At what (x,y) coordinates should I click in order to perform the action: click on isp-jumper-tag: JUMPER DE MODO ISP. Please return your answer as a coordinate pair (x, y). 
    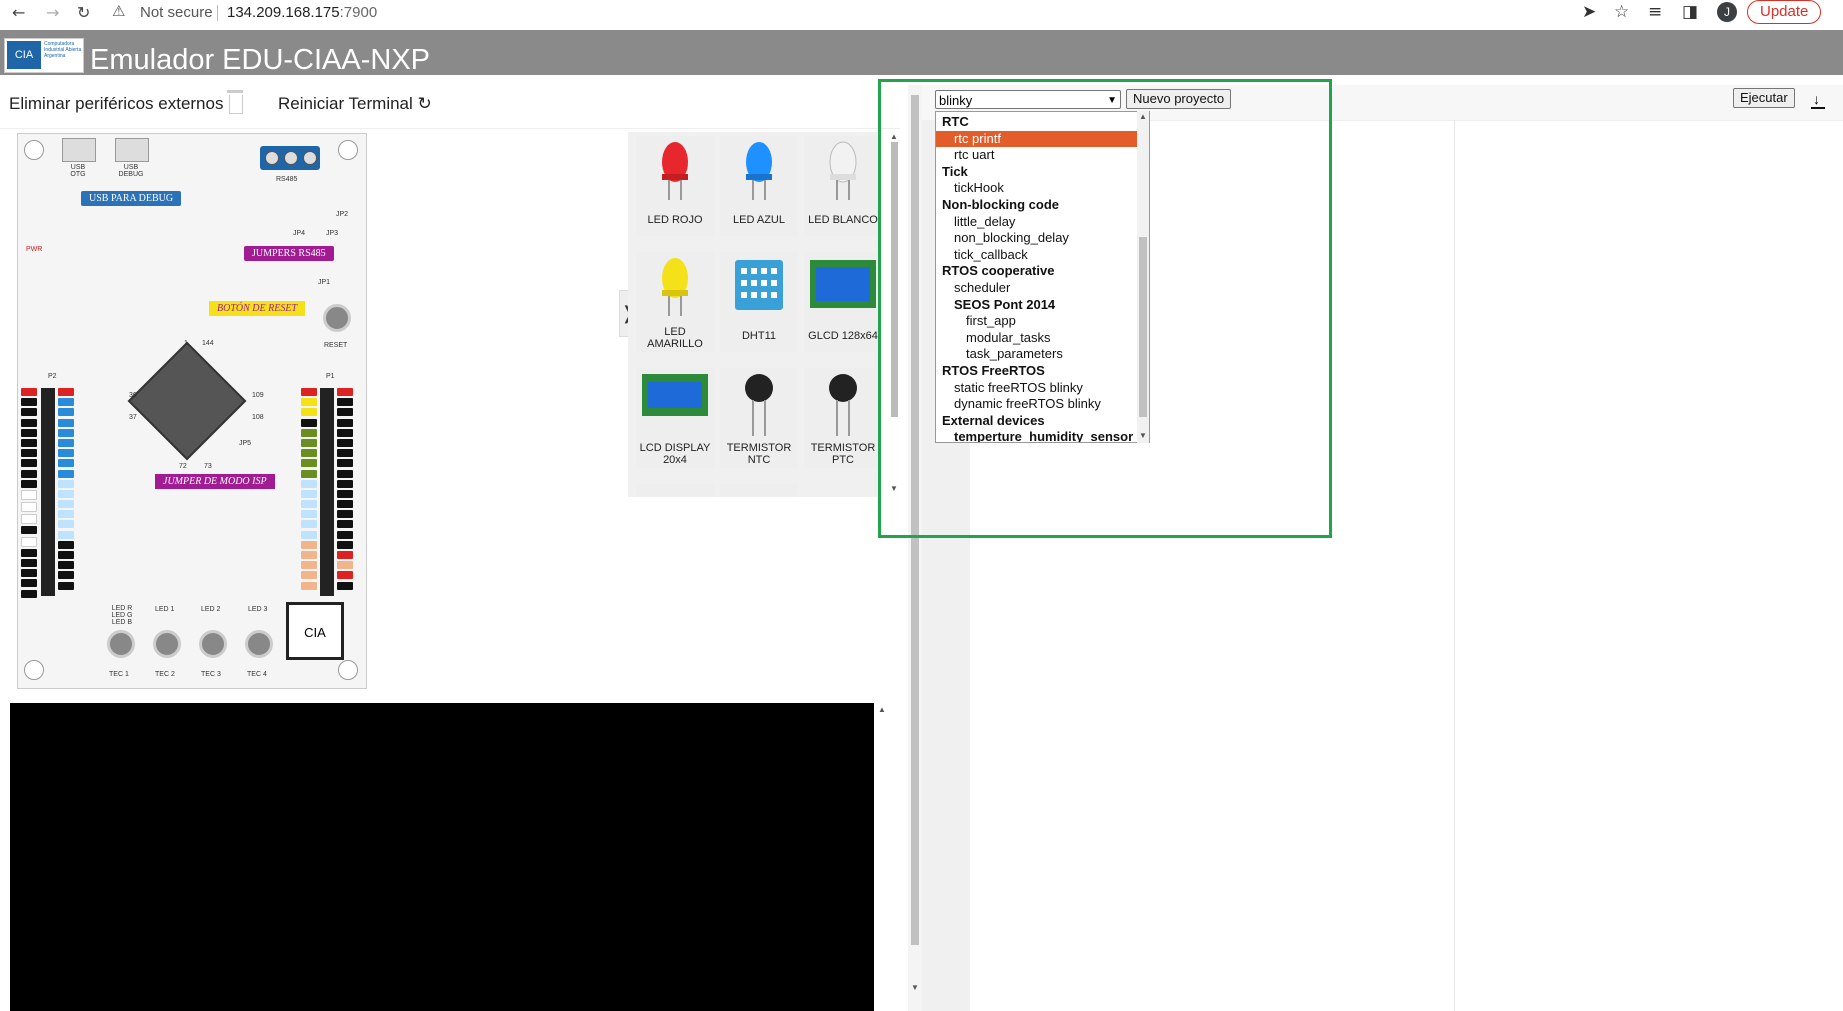
    Looking at the image, I should click on (215, 481).